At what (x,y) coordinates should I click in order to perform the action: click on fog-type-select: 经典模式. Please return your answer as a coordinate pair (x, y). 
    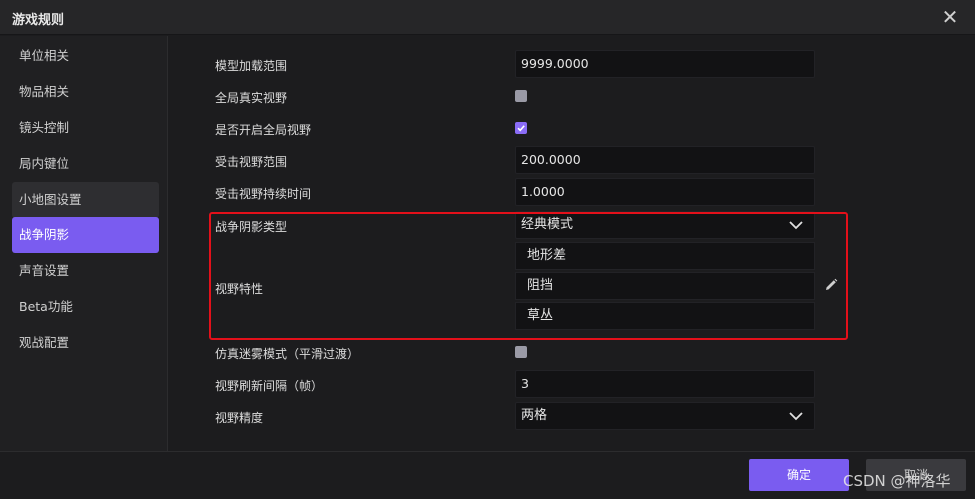
    Looking at the image, I should click on (665, 225).